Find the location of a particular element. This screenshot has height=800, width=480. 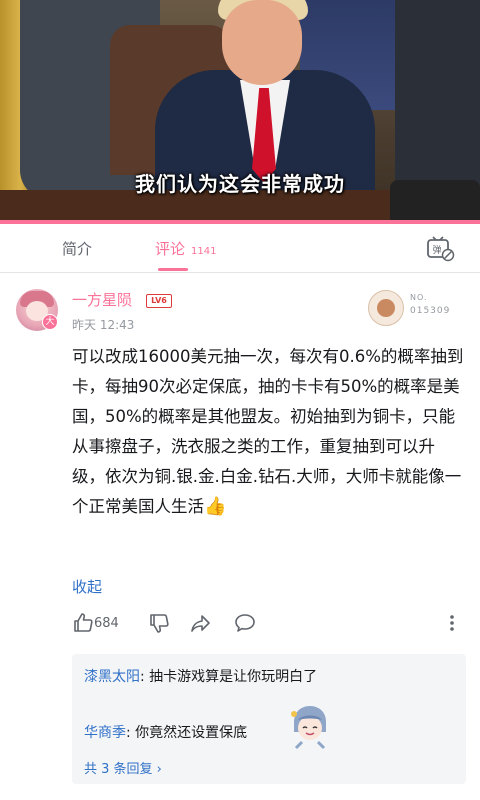

comment-bubble-icon is located at coordinates (245, 623).